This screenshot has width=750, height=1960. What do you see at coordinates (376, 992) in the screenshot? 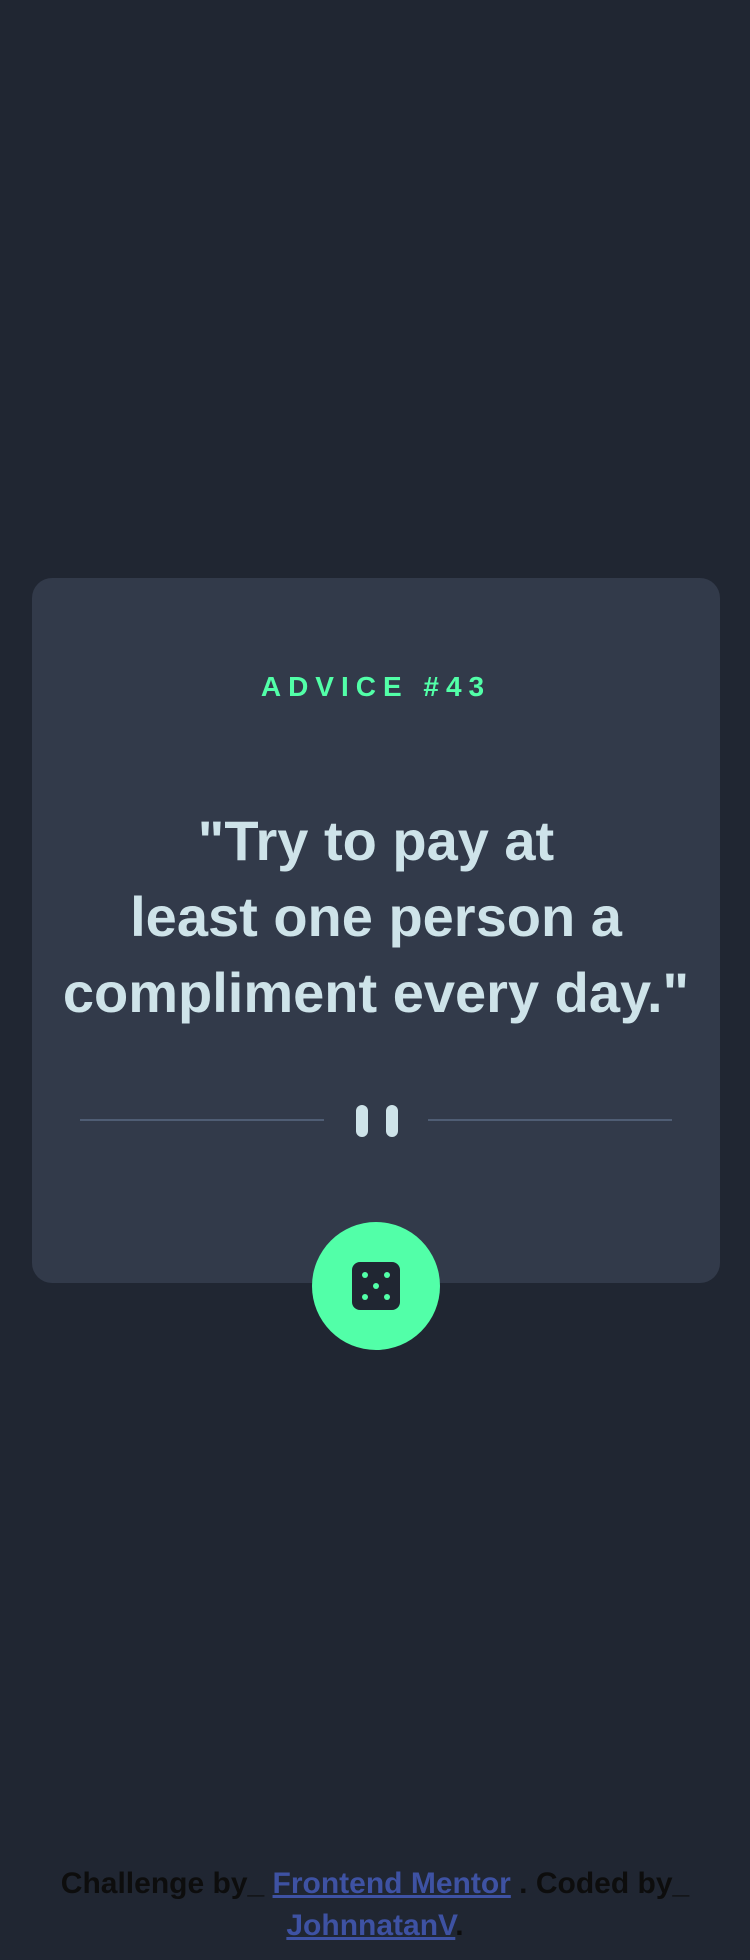
I see `advice-quote-line: compliment every day."` at bounding box center [376, 992].